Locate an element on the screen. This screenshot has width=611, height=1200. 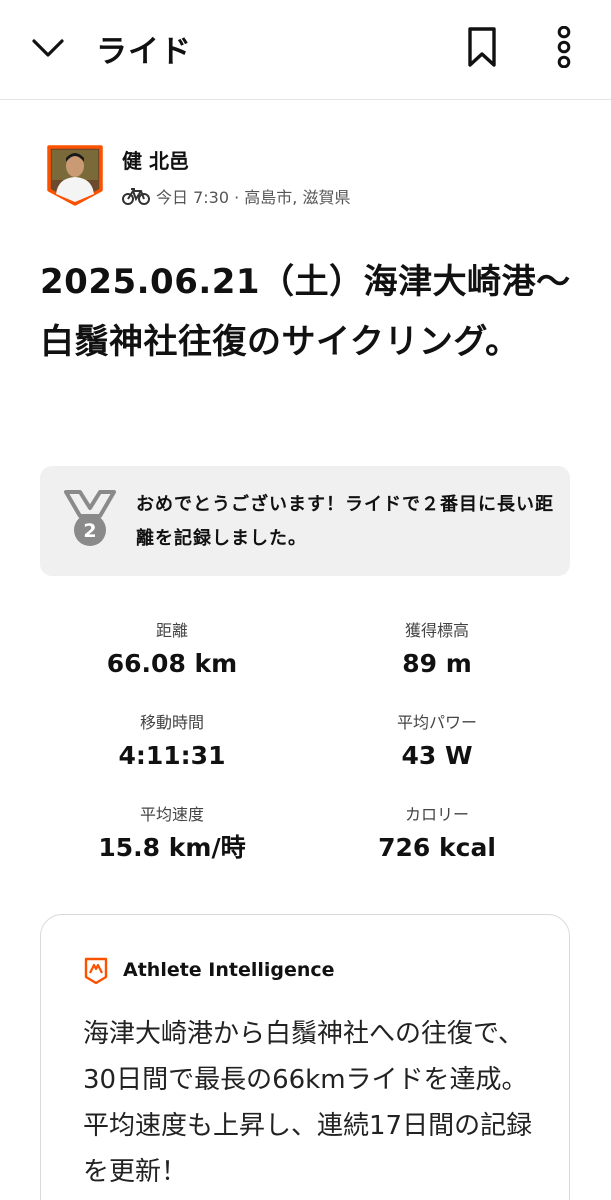
athlete-intelligence-title: Athlete Intelligence is located at coordinates (229, 970).